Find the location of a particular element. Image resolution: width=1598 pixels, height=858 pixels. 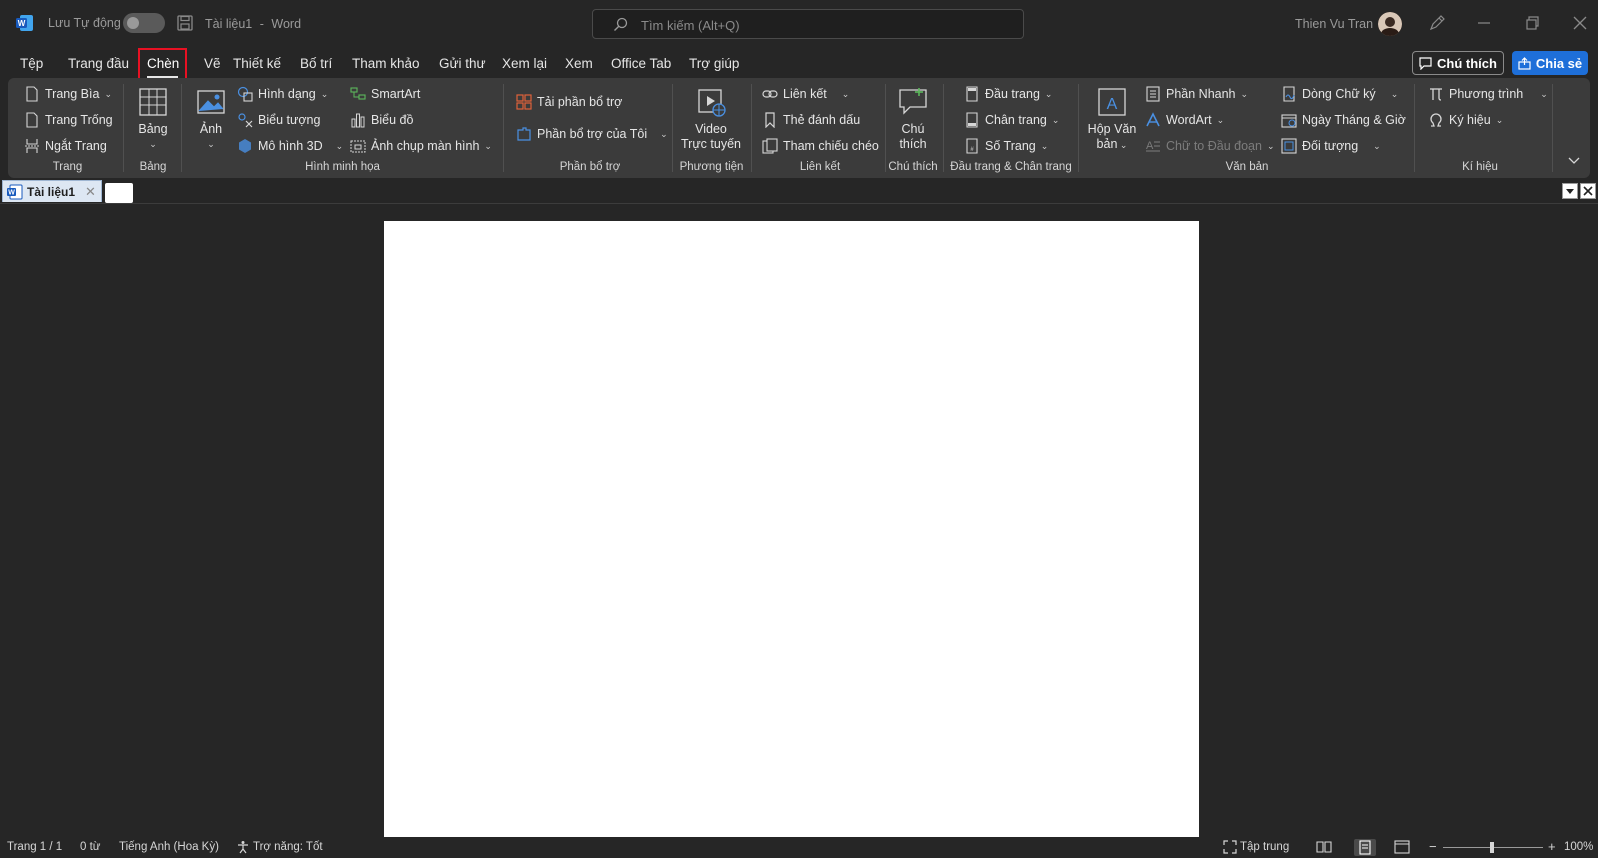

word-count: 0 từ is located at coordinates (90, 847).